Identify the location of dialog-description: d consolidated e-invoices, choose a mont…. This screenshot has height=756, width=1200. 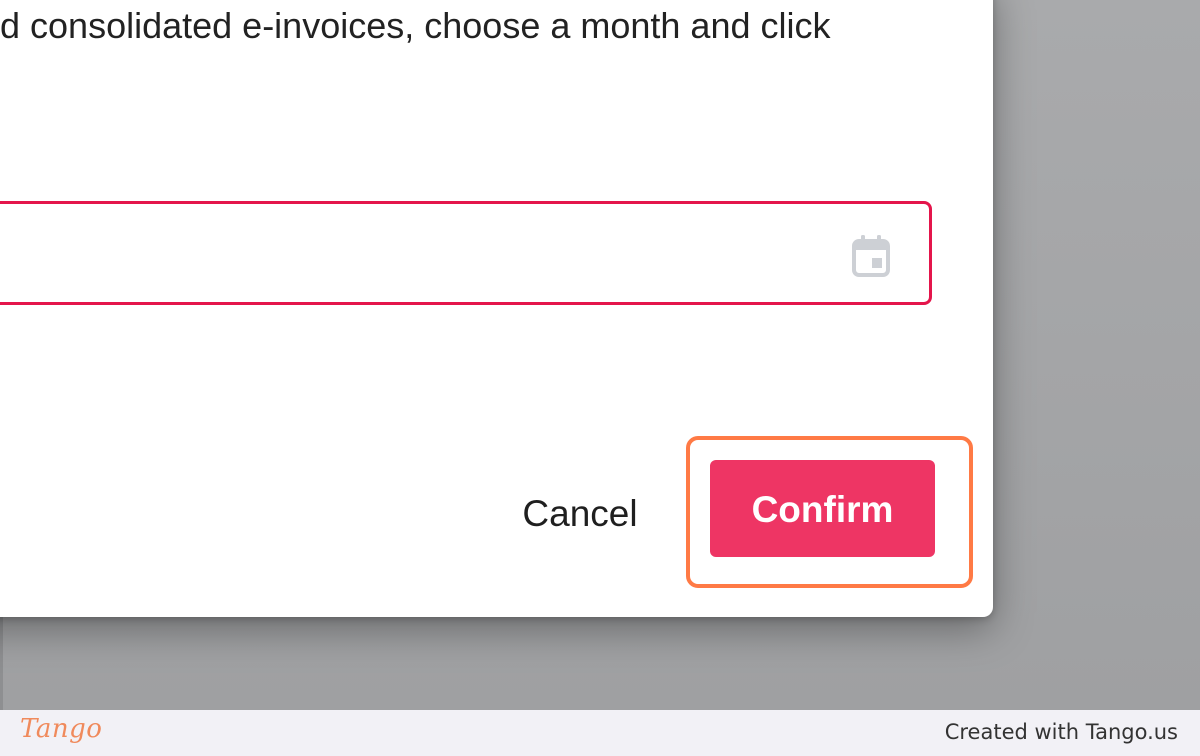
(415, 25).